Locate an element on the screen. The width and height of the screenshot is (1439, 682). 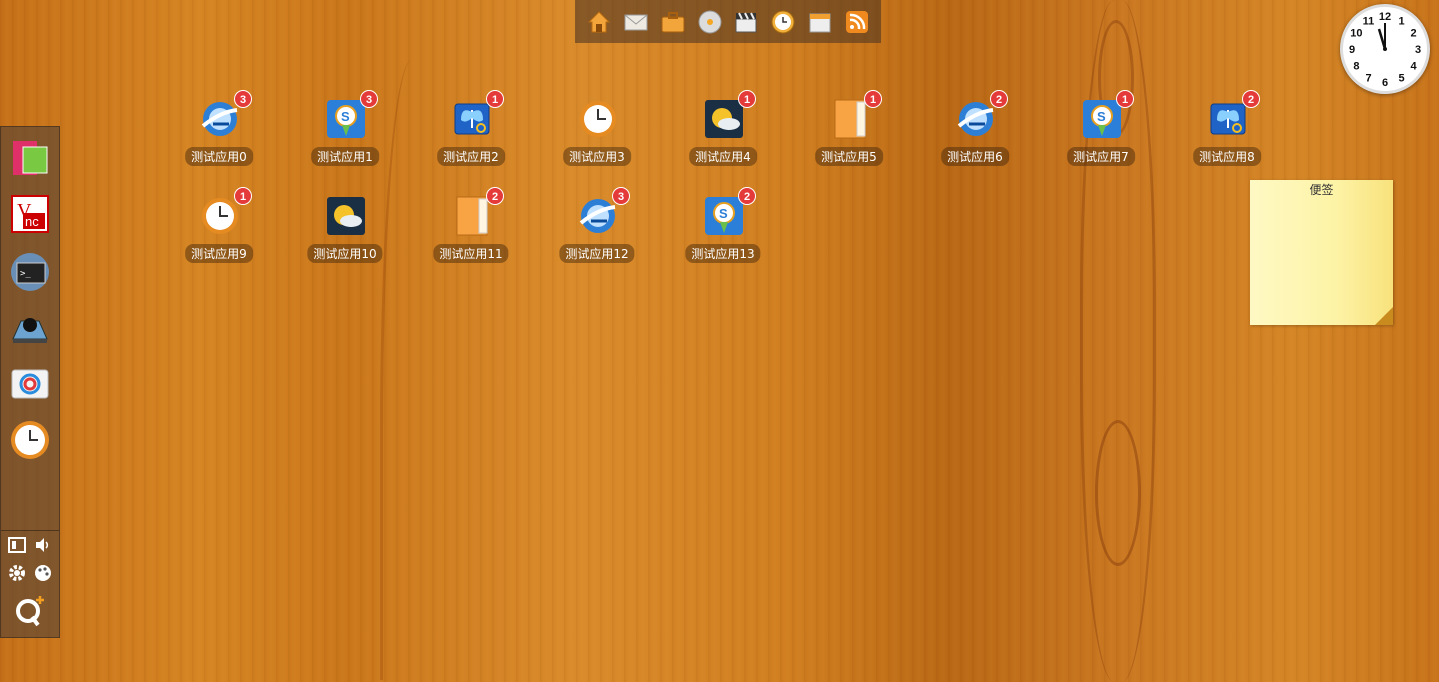
clock-number: 5 is located at coordinates (1401, 79).